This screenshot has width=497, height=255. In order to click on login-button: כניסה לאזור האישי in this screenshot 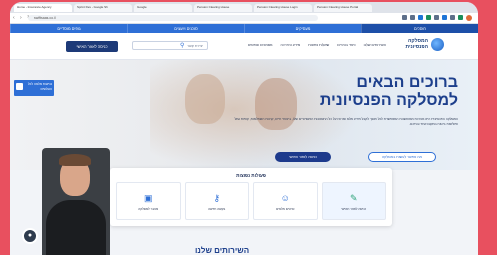, I will do `click(92, 46)`.